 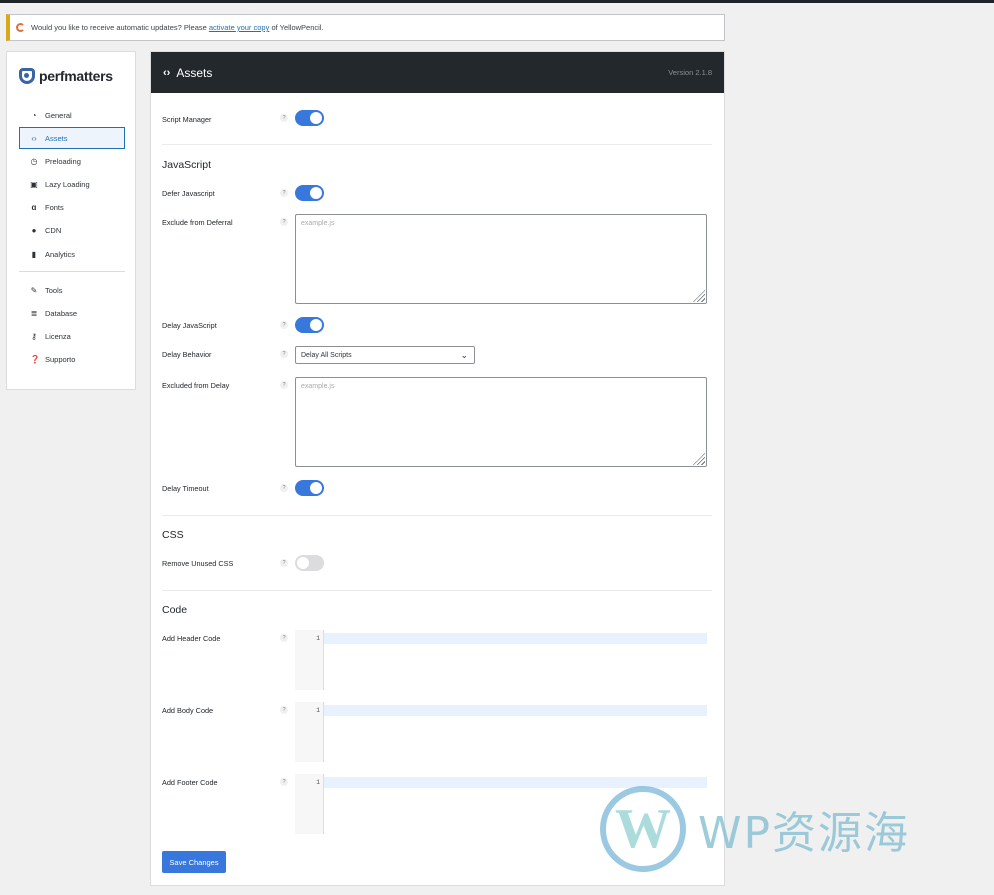 What do you see at coordinates (35, 360) in the screenshot?
I see `question-icon: ❓` at bounding box center [35, 360].